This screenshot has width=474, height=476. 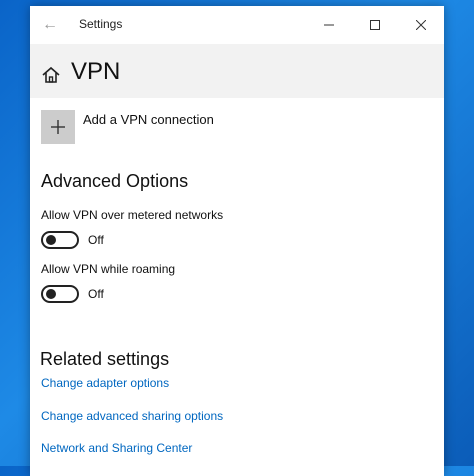 What do you see at coordinates (51, 75) in the screenshot?
I see `home-icon` at bounding box center [51, 75].